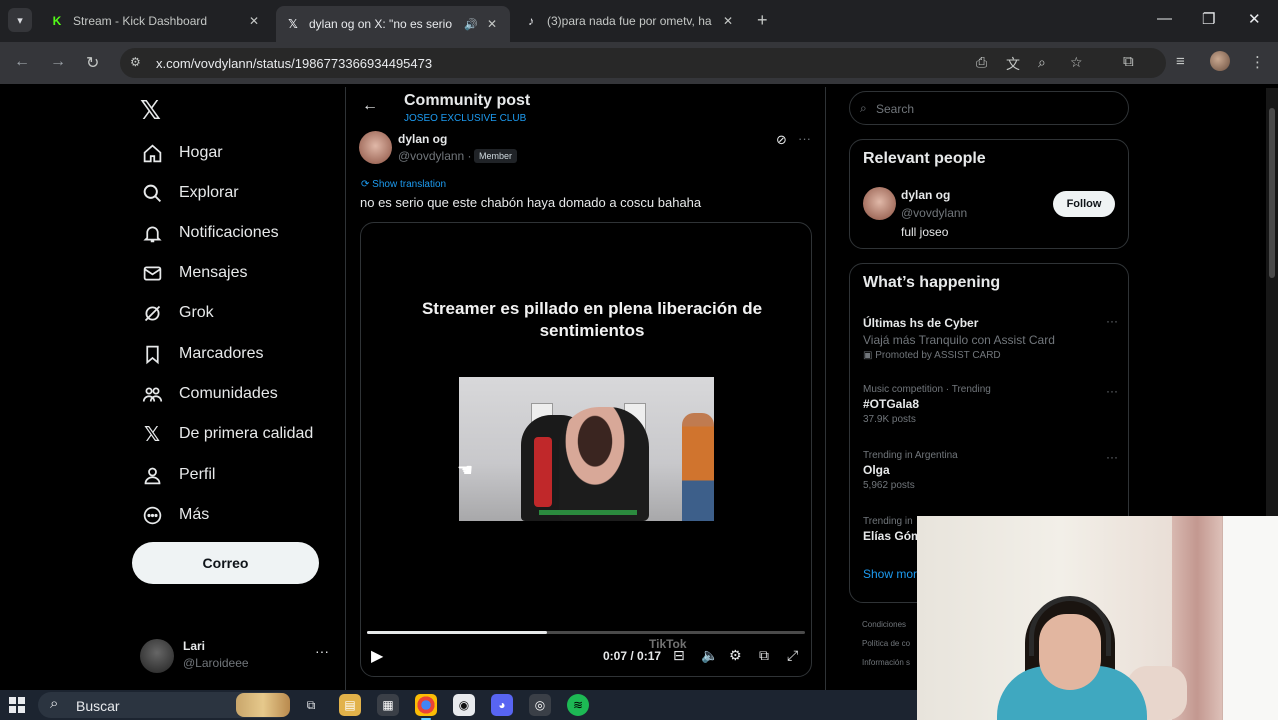 The width and height of the screenshot is (1278, 720). What do you see at coordinates (632, 656) in the screenshot?
I see `video-time: 0:07 / 0:17` at bounding box center [632, 656].